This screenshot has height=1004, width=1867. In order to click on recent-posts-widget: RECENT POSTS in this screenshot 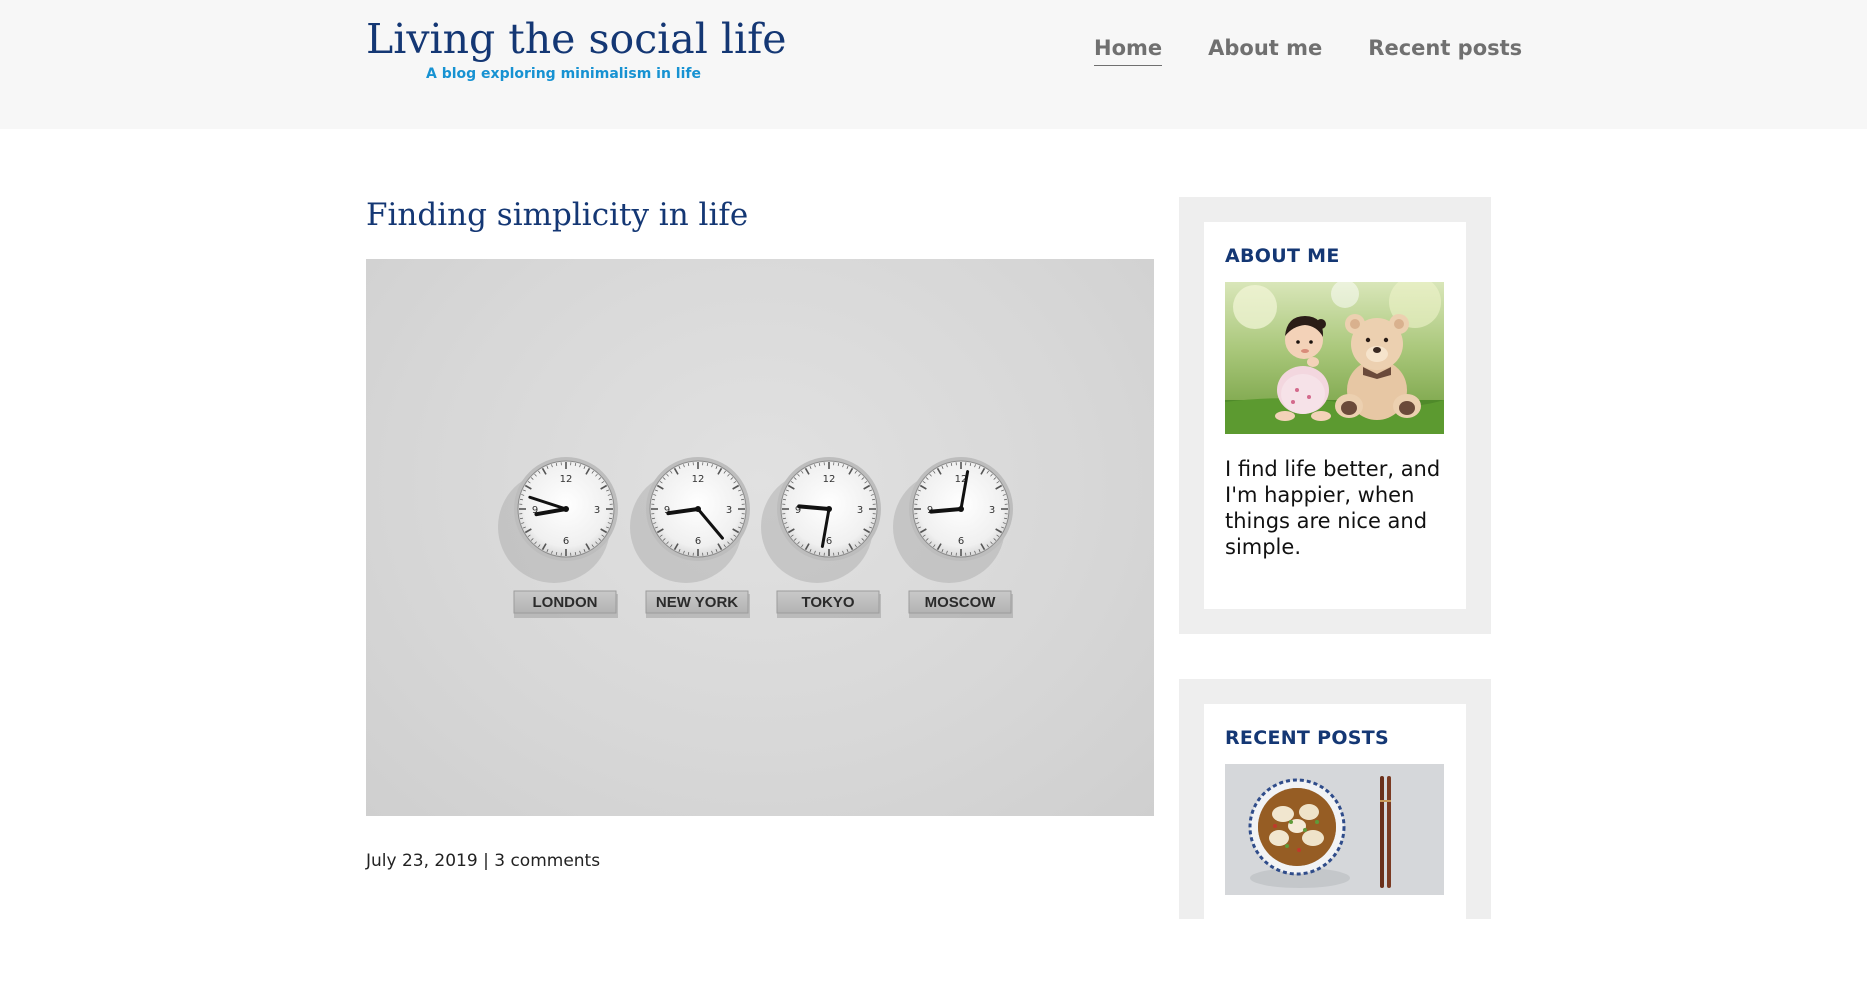, I will do `click(1335, 854)`.